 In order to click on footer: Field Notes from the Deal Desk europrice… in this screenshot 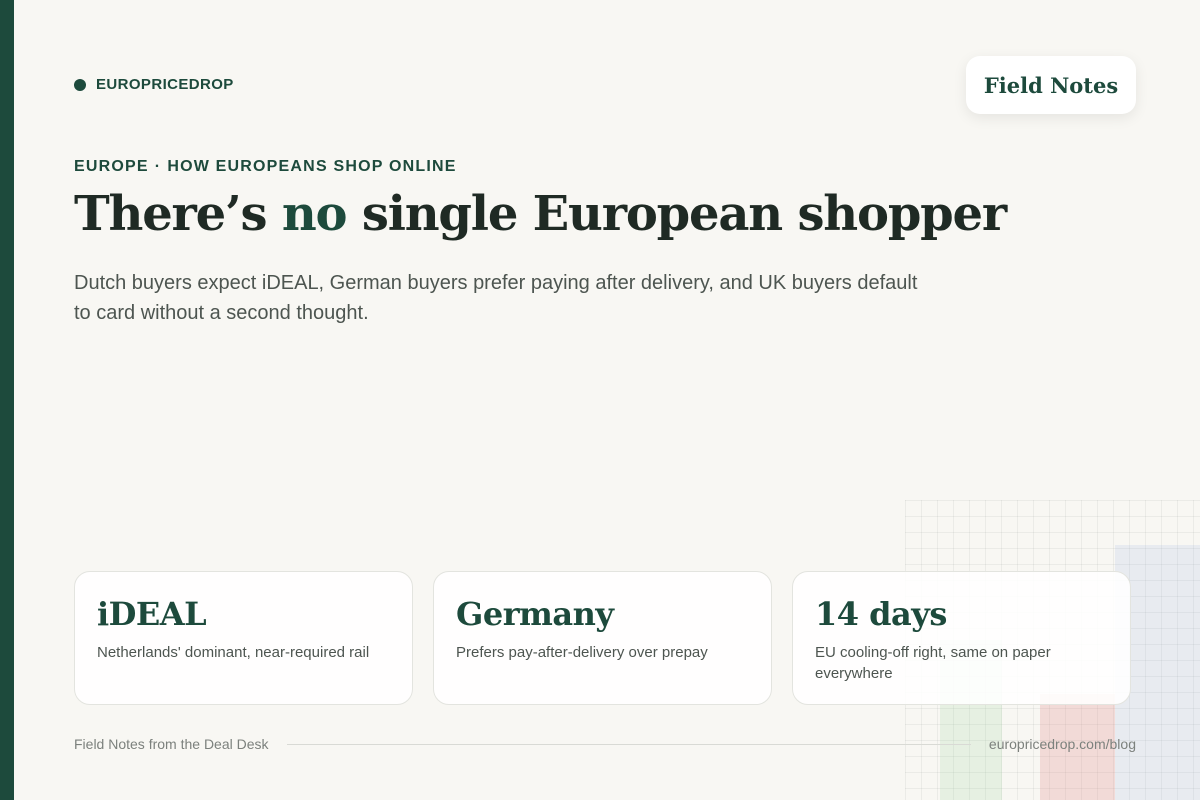, I will do `click(605, 744)`.